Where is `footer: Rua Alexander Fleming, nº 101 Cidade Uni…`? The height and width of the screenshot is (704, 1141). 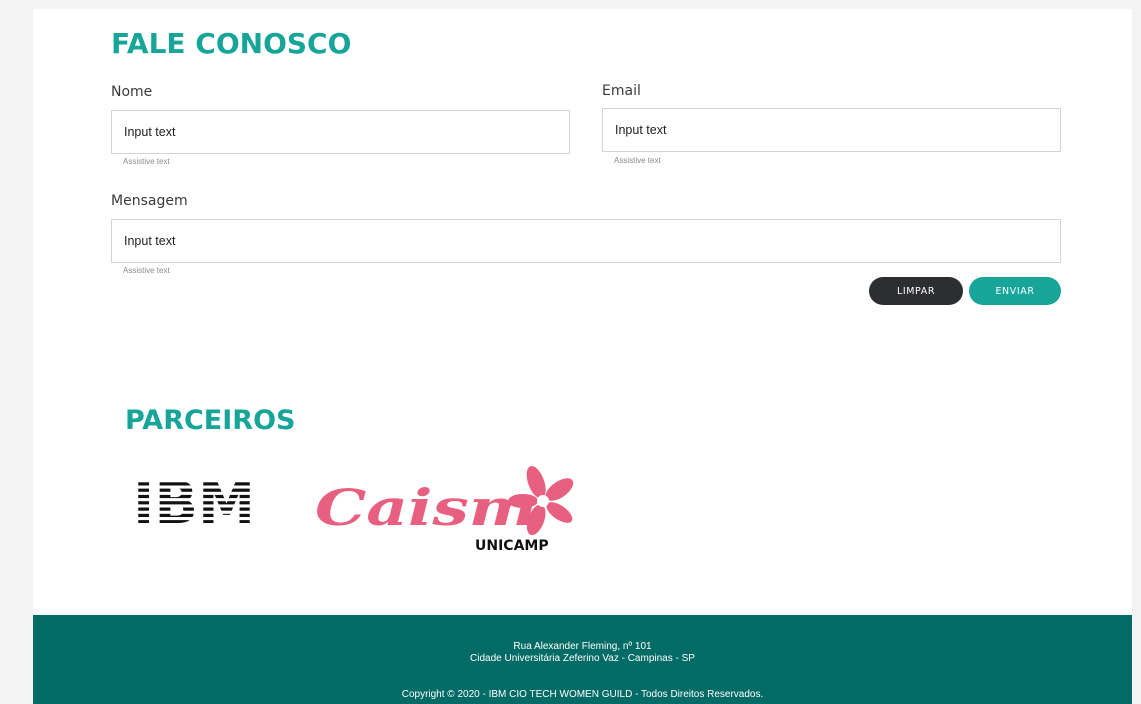 footer: Rua Alexander Fleming, nº 101 Cidade Uni… is located at coordinates (582, 659).